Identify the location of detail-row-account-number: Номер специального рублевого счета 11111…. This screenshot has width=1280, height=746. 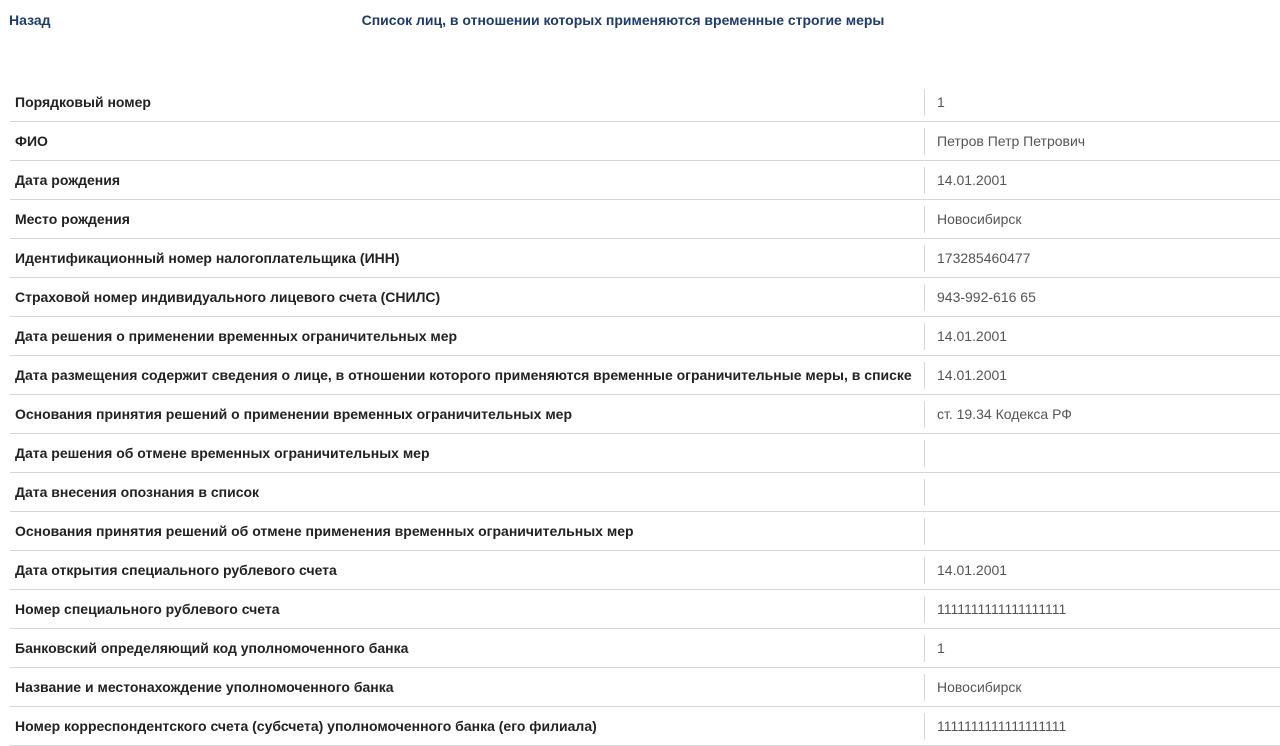
(645, 609).